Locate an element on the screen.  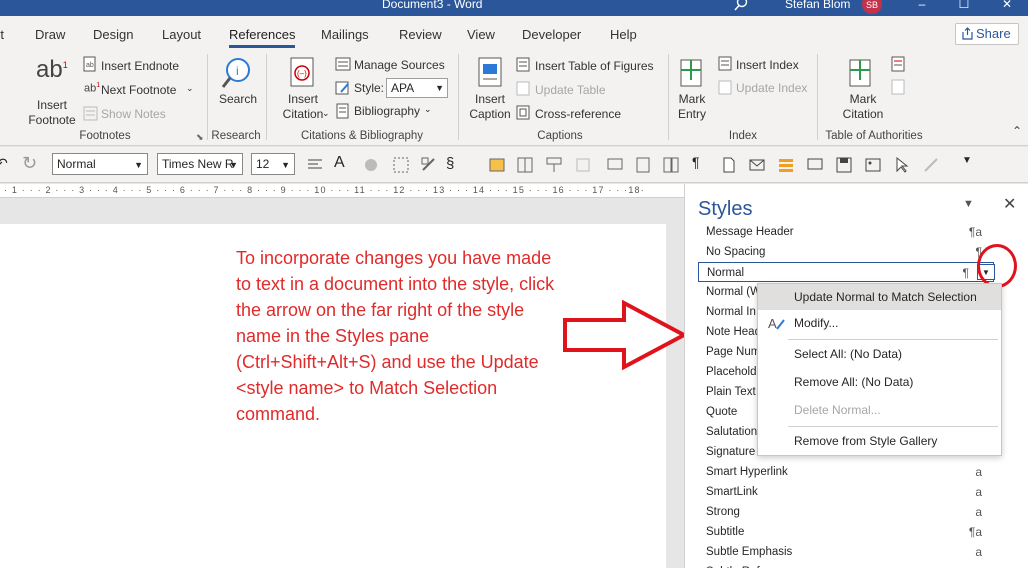
insert-picture-icon is located at coordinates (497, 165).